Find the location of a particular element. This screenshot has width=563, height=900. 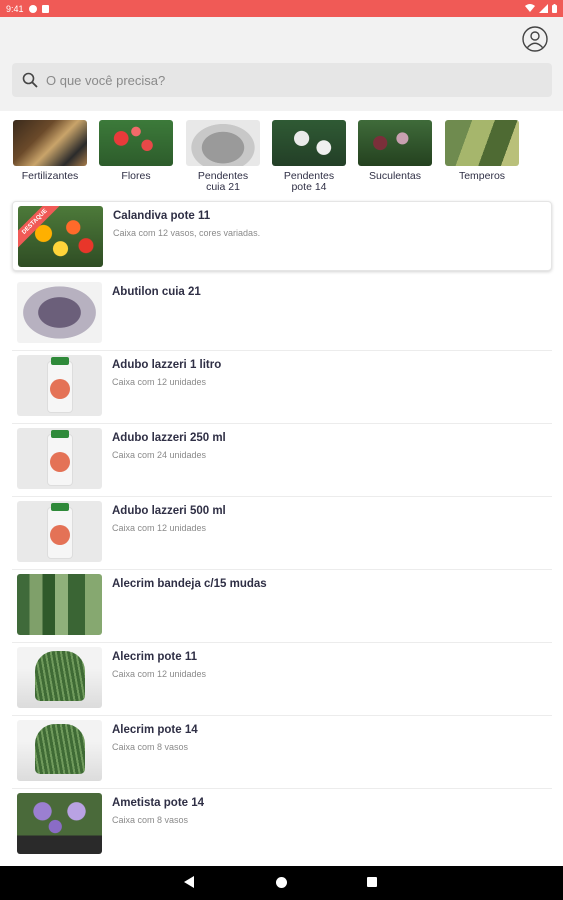

user-circle-icon is located at coordinates (535, 39).